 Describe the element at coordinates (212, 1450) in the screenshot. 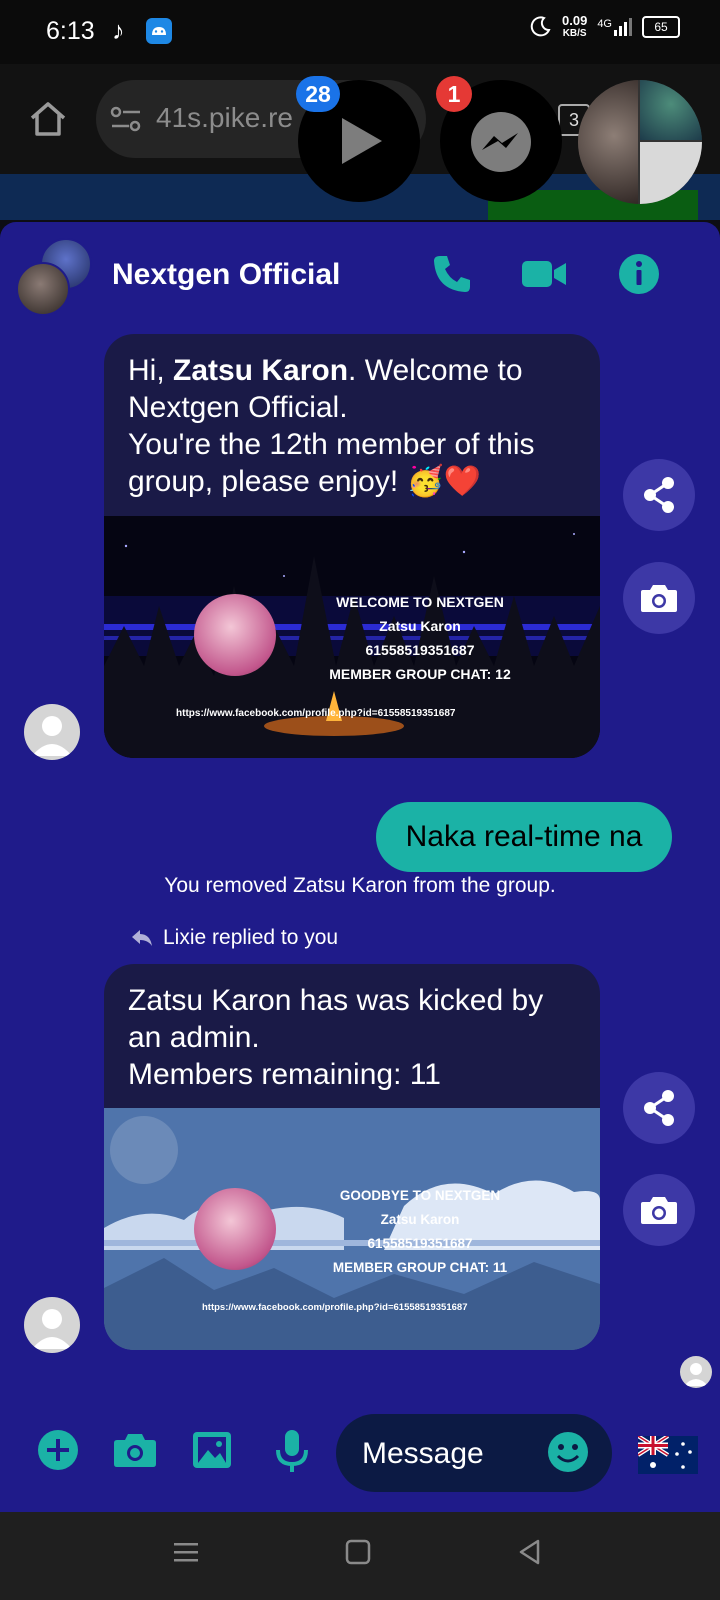

I see `gallery-icon` at that location.